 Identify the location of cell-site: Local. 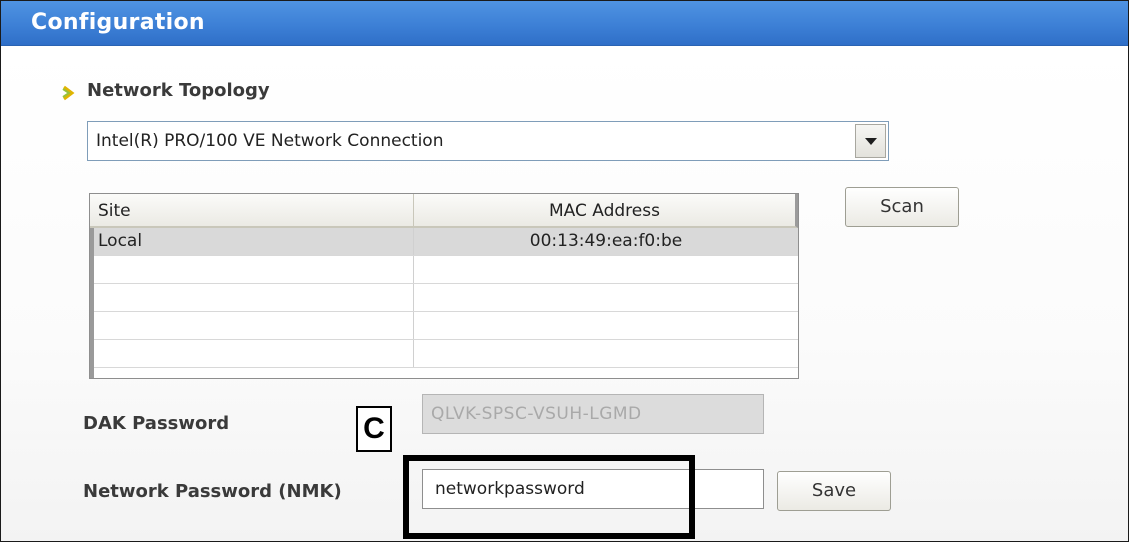
(252, 241).